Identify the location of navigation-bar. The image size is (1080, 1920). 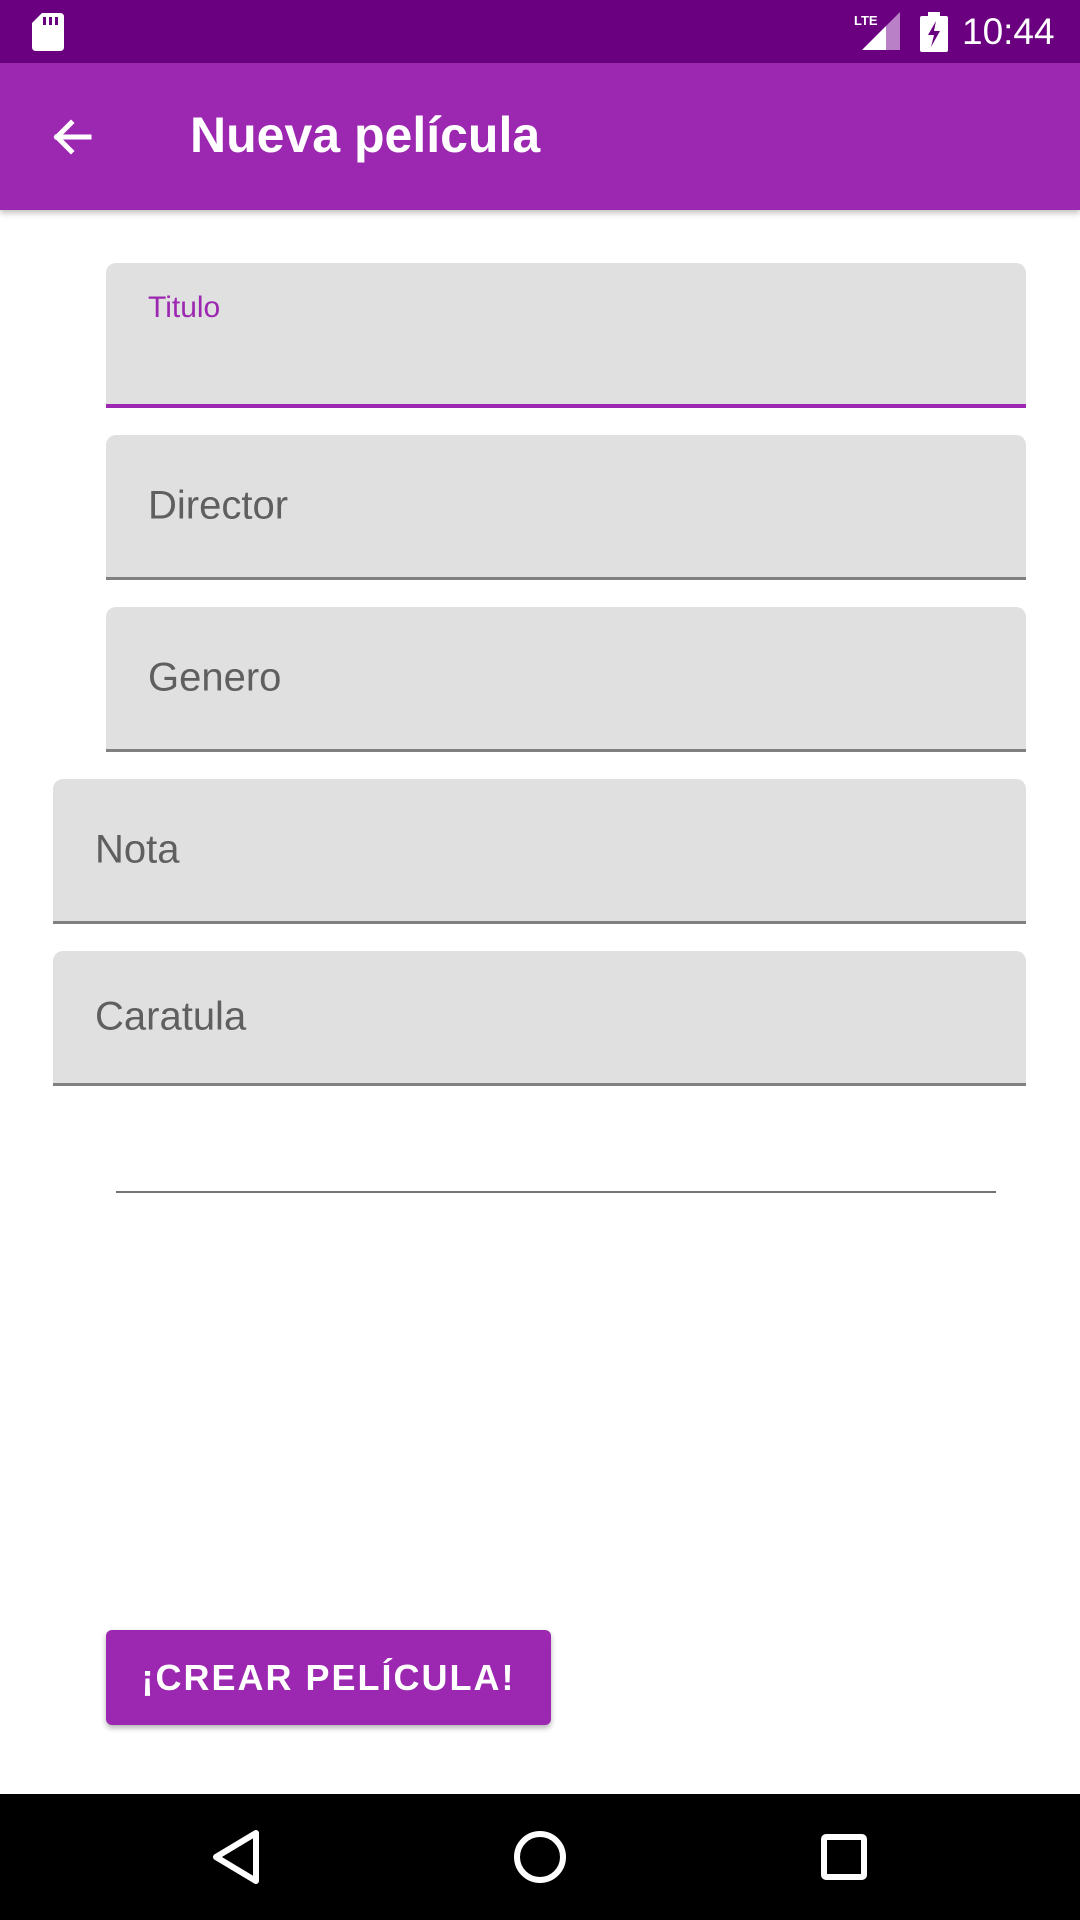
(540, 1857).